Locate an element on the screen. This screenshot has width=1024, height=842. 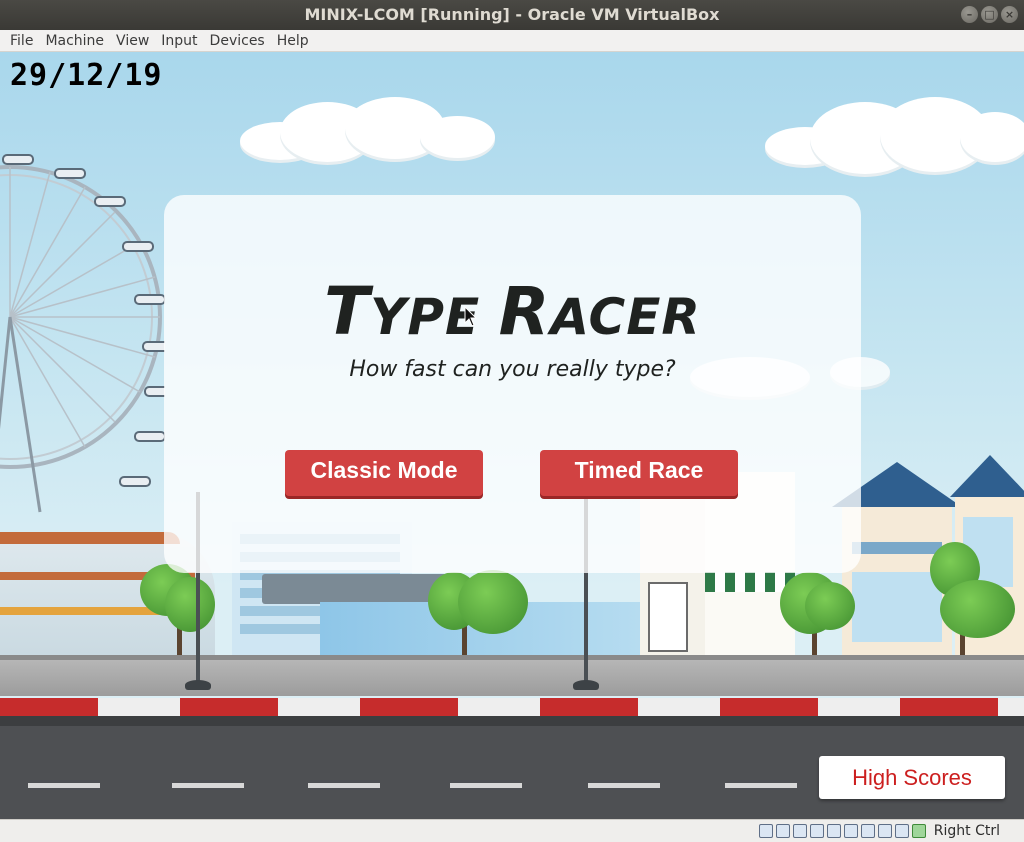
timed-race-button: Timed Race is located at coordinates (639, 473).